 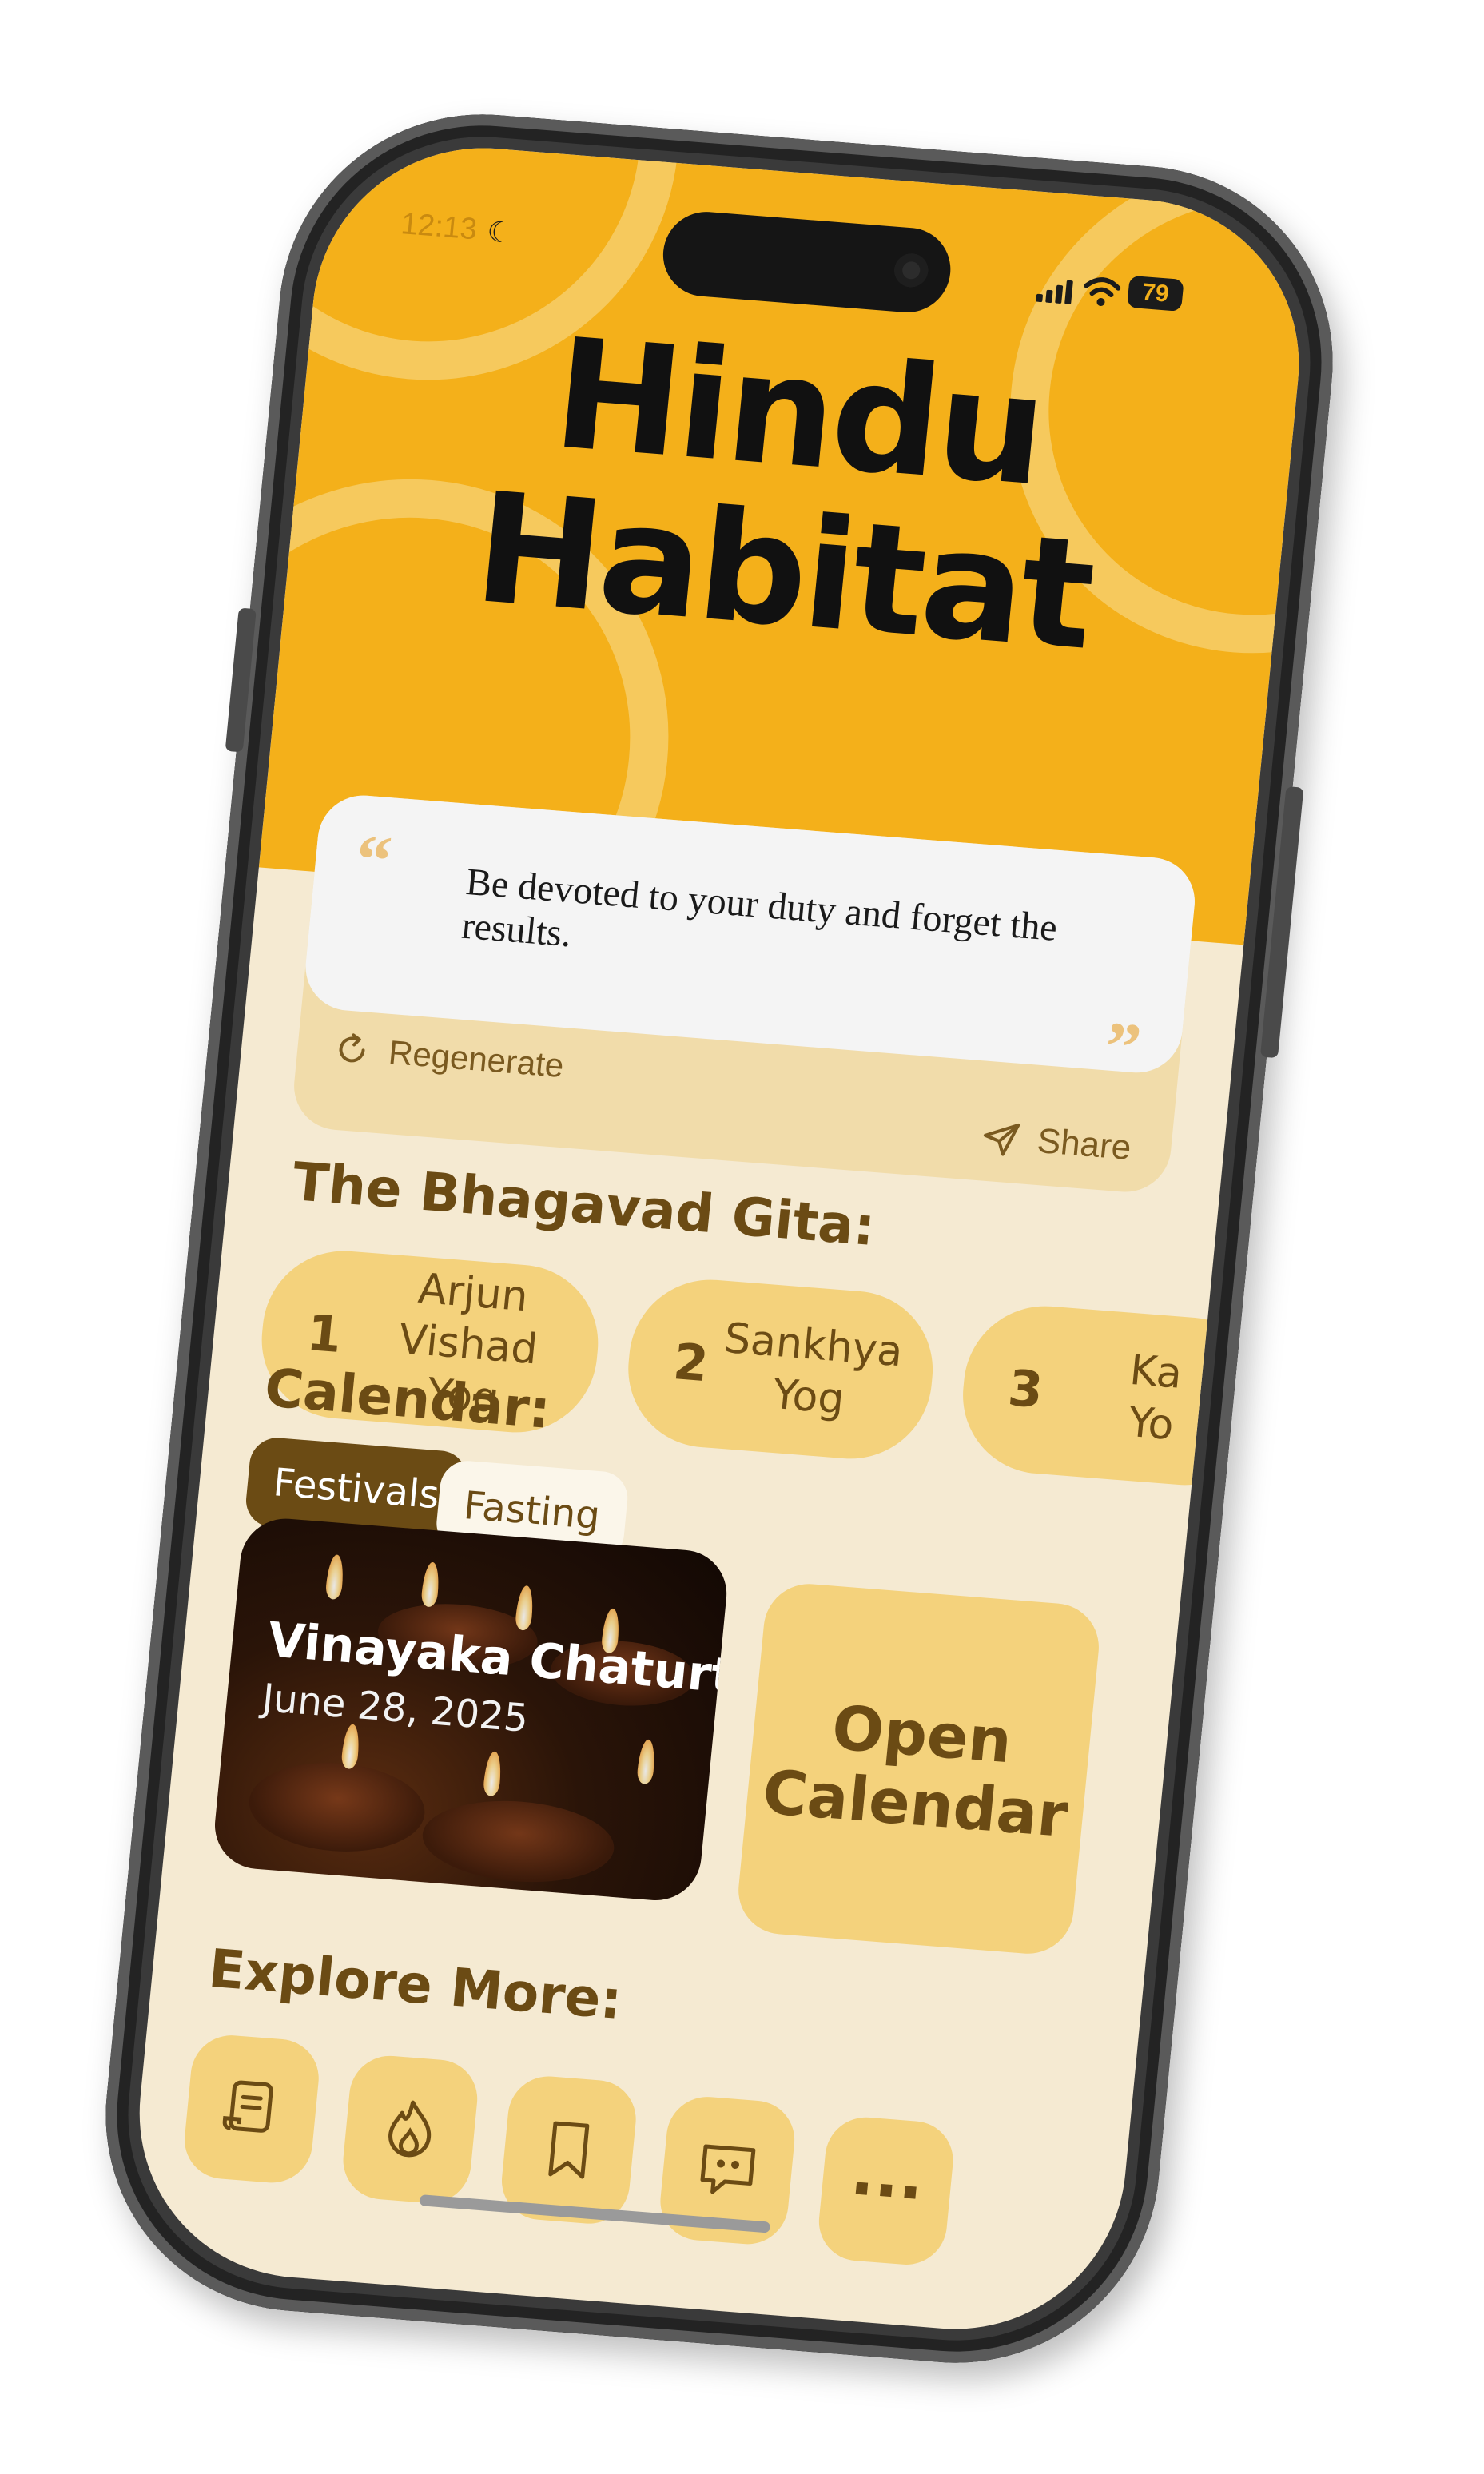 I want to click on chat-quote-icon, so click(x=728, y=2169).